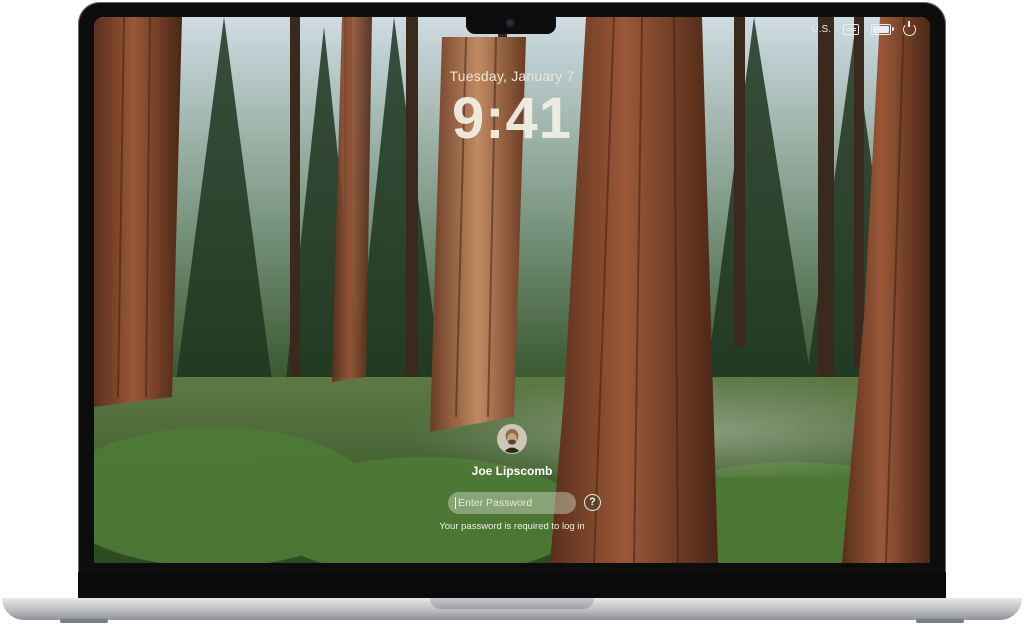 The height and width of the screenshot is (625, 1024). Describe the element at coordinates (512, 503) in the screenshot. I see `password-field` at that location.